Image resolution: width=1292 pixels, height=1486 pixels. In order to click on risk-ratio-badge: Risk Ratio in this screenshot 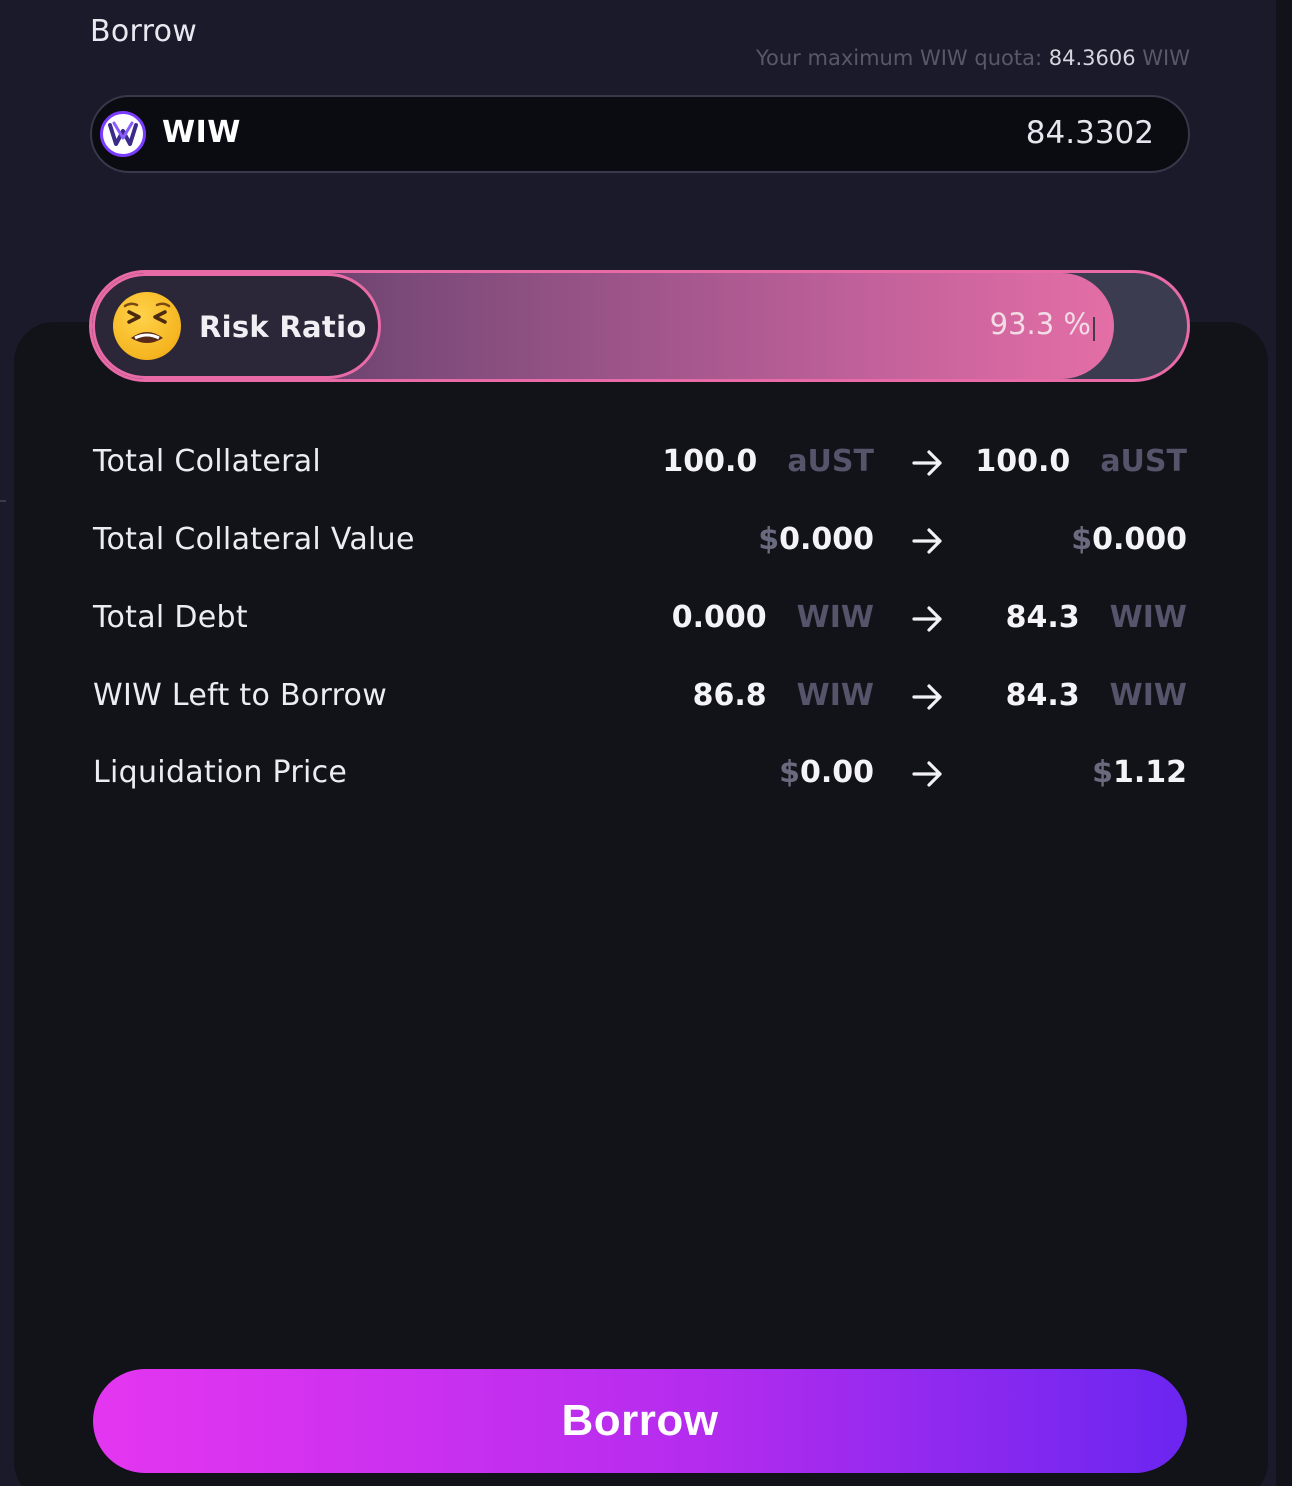, I will do `click(236, 326)`.